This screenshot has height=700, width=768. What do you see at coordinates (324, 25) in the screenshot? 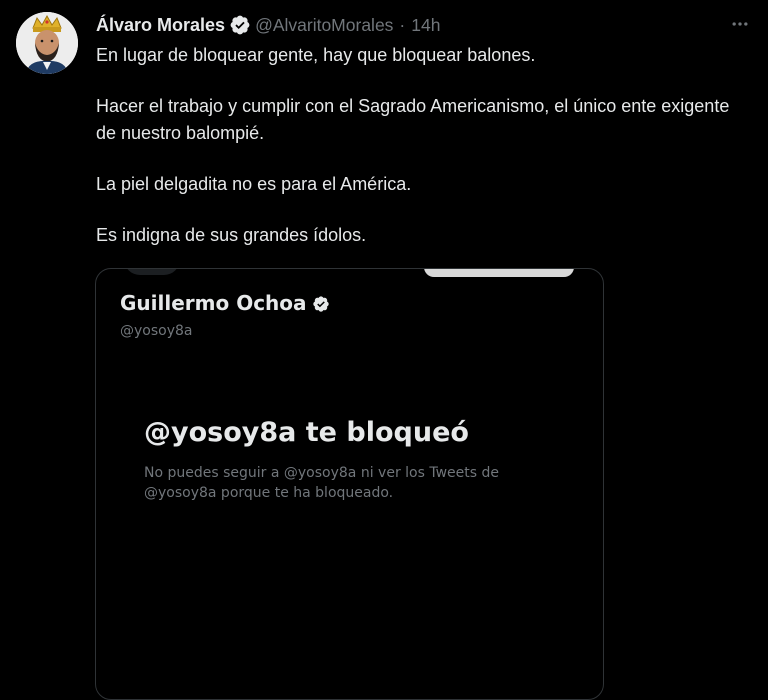
I see `author-handle: @AlvaritoMorales` at bounding box center [324, 25].